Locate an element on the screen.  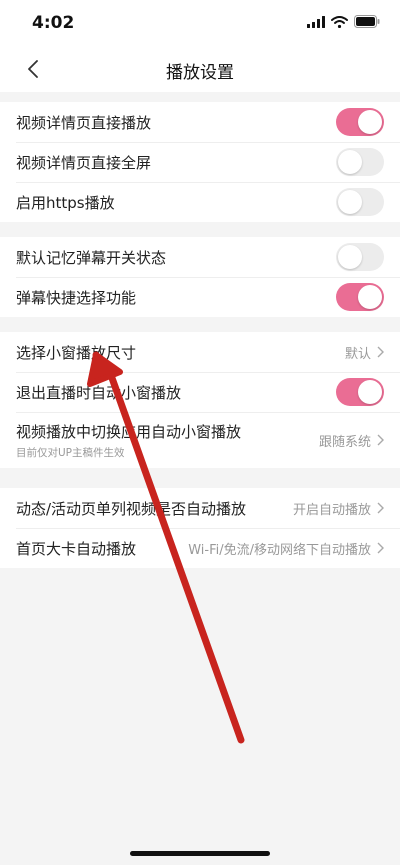
setting-label: 退出直播时自动小窗播放 is located at coordinates (99, 392).